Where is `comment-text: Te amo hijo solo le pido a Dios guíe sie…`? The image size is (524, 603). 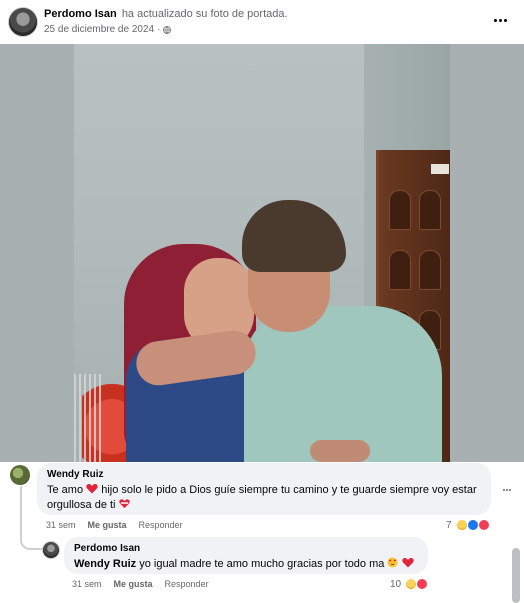 comment-text: Te amo hijo solo le pido a Dios guíe sie… is located at coordinates (262, 497).